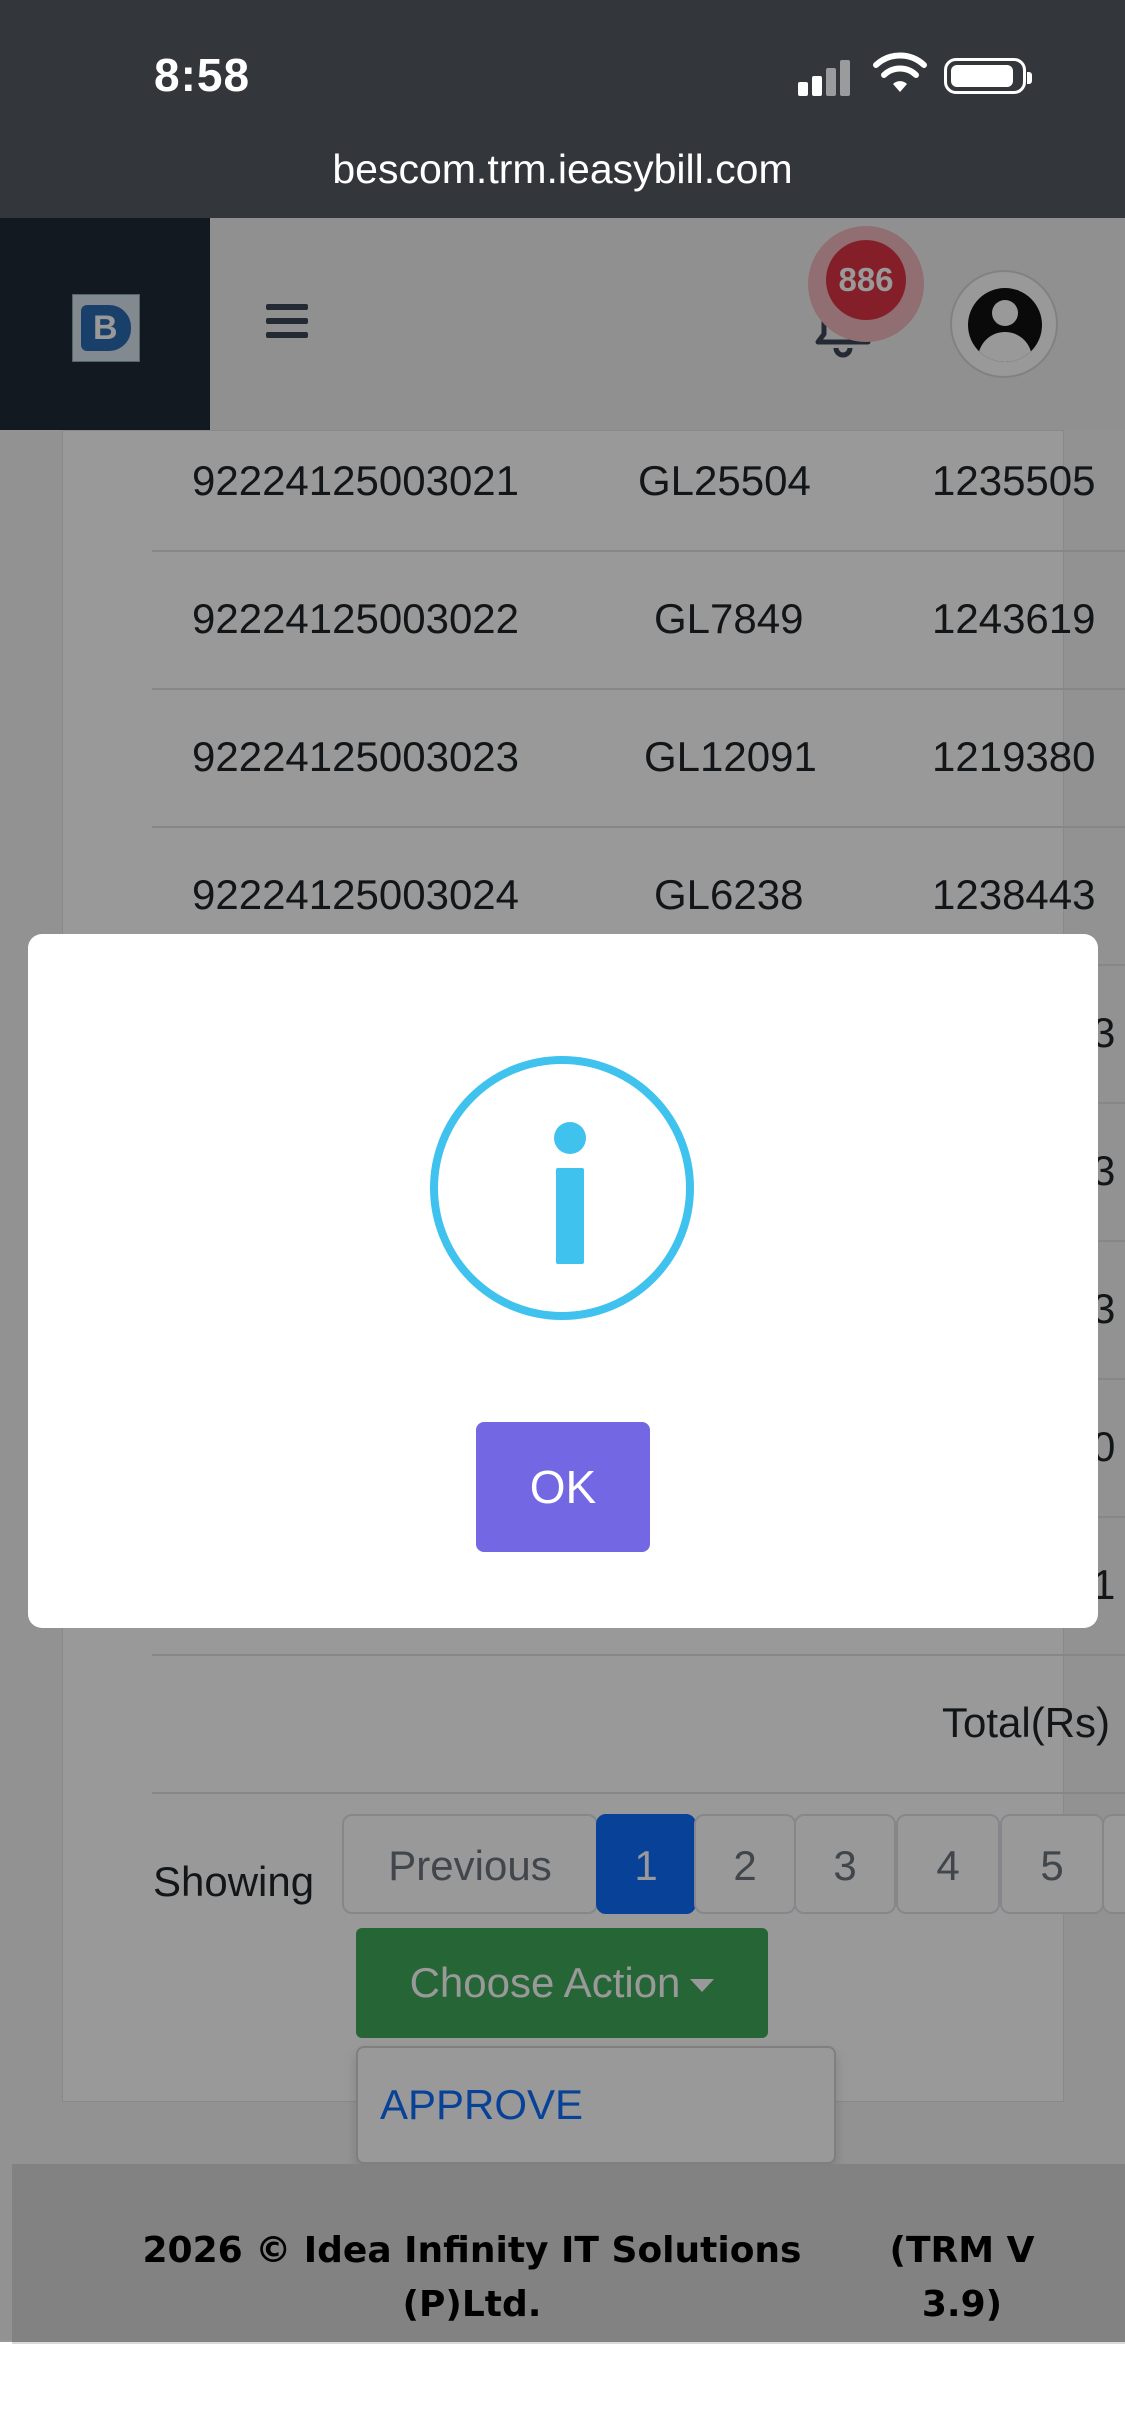 This screenshot has width=1125, height=2436. I want to click on cellular-signal-icon, so click(828, 77).